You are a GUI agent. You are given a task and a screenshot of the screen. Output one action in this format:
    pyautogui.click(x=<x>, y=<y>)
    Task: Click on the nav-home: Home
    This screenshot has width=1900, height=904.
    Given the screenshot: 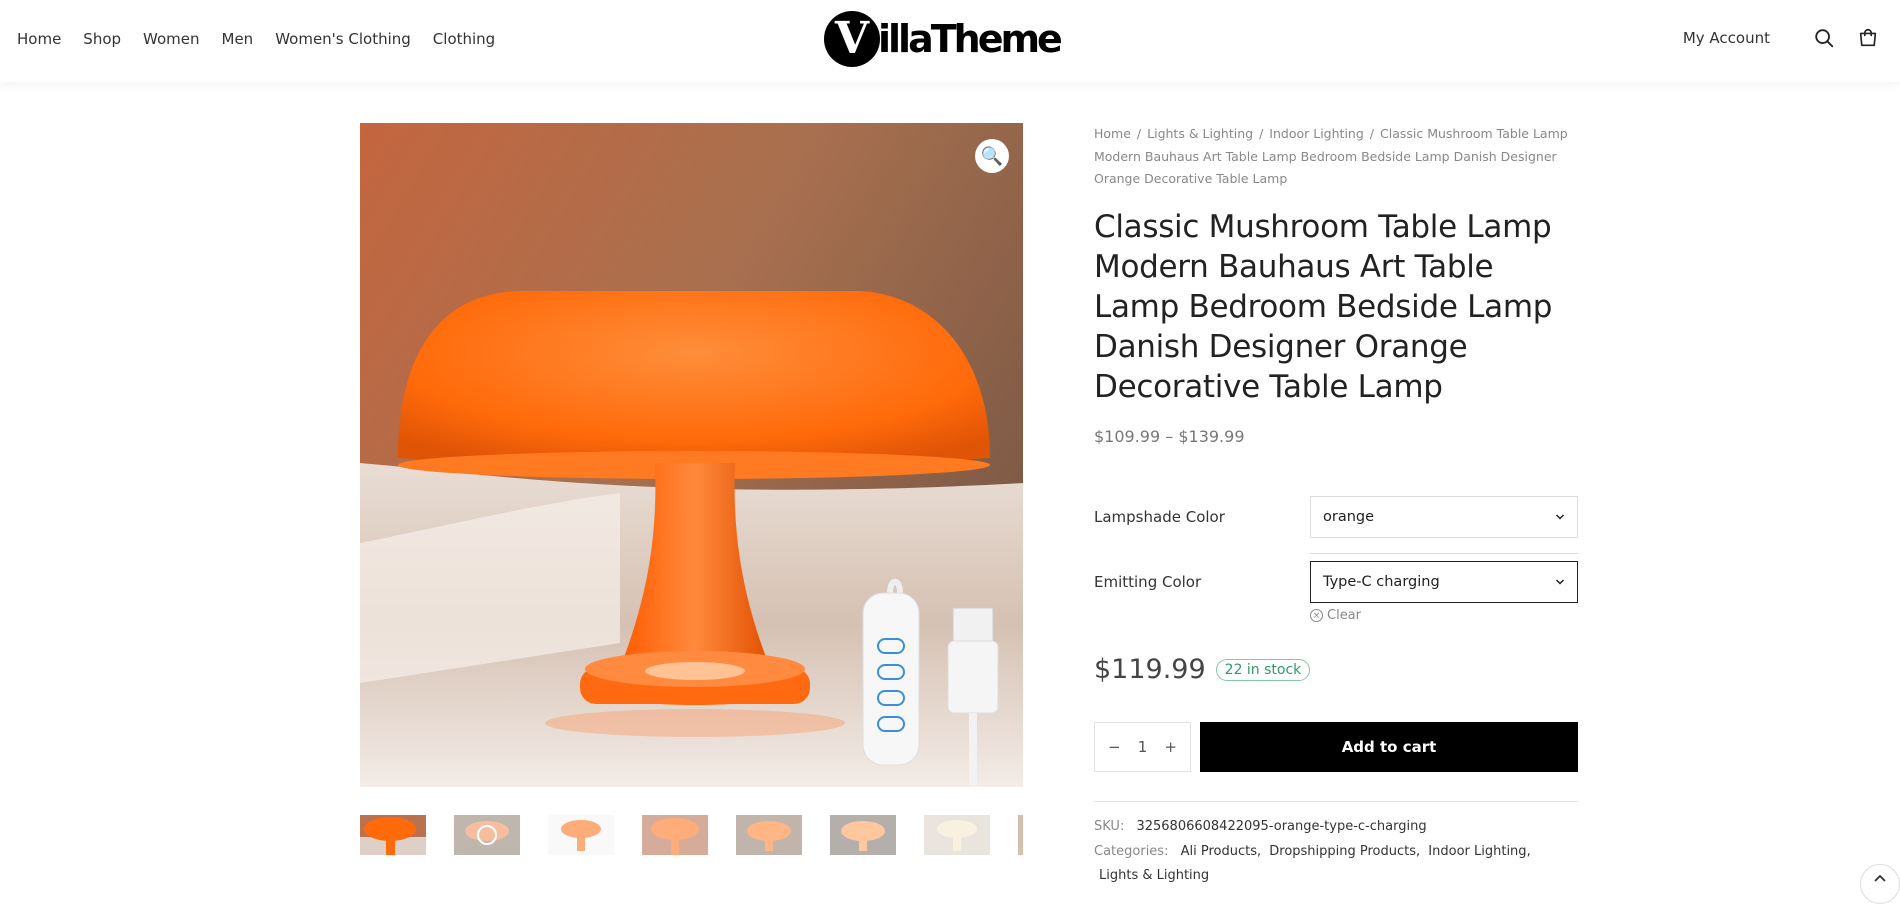 What is the action you would take?
    pyautogui.click(x=39, y=39)
    